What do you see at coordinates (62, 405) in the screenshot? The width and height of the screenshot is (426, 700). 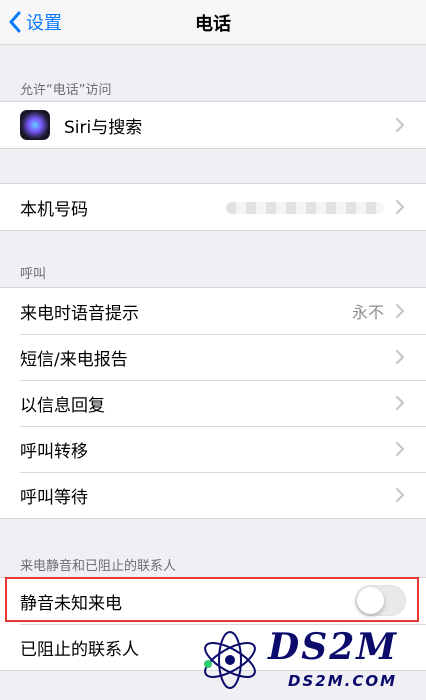 I see `respond-with-text-label: 以信息回复` at bounding box center [62, 405].